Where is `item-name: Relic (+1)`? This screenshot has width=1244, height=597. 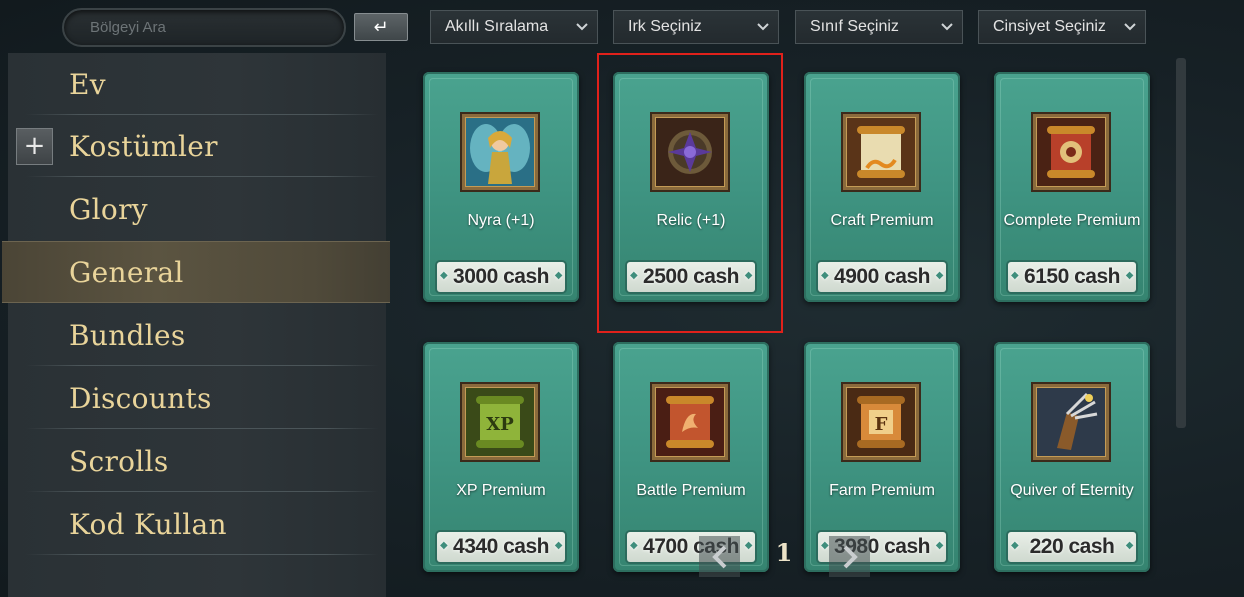
item-name: Relic (+1) is located at coordinates (691, 220).